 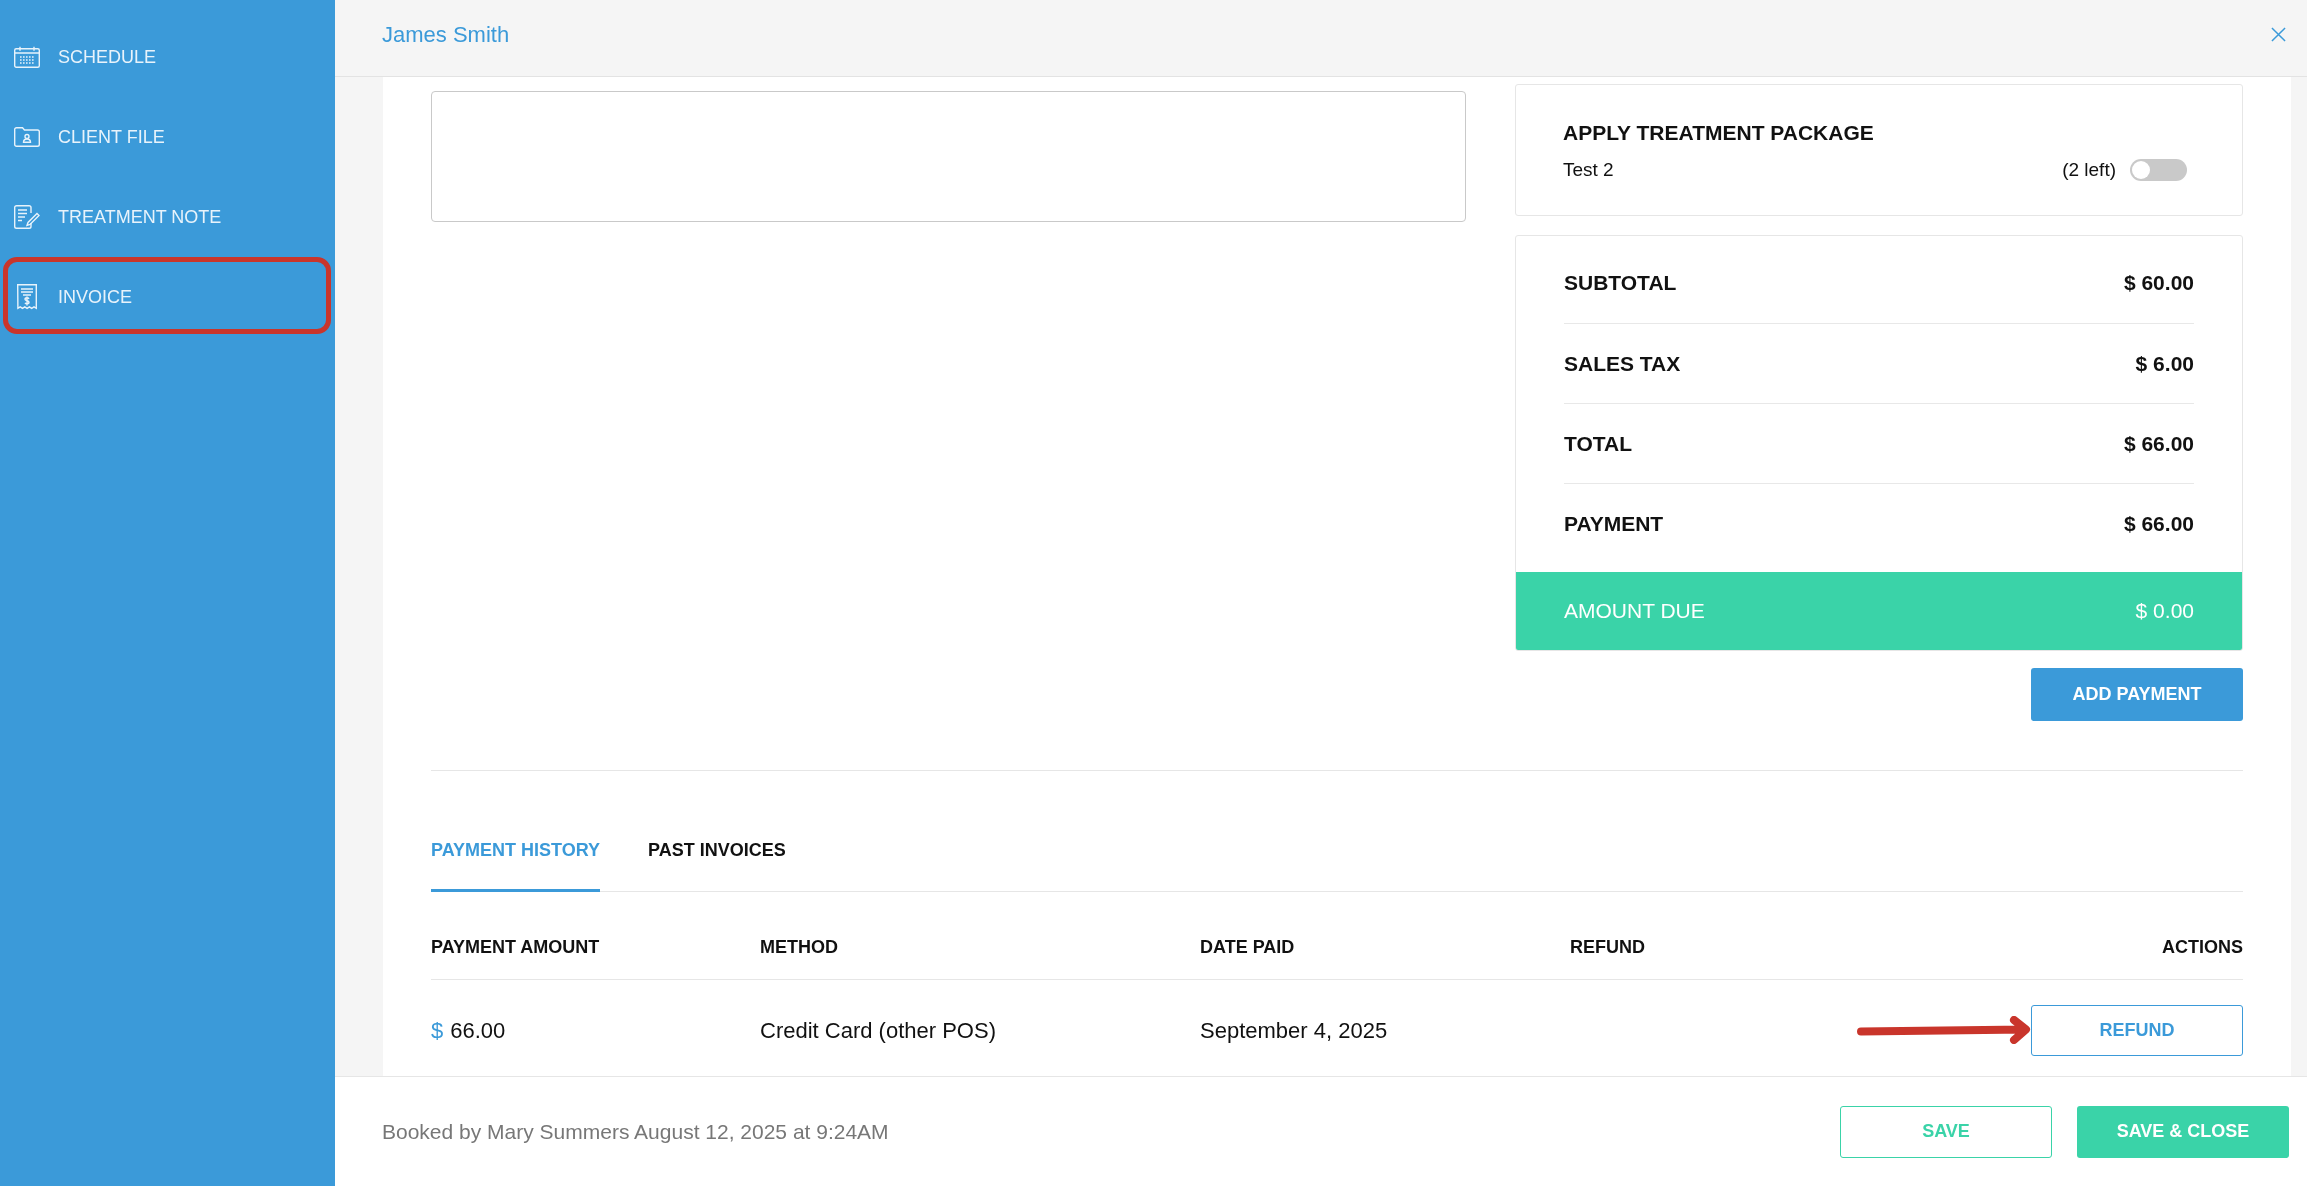 I want to click on package-title: APPLY TREATMENT PACKAGE, so click(x=1719, y=133).